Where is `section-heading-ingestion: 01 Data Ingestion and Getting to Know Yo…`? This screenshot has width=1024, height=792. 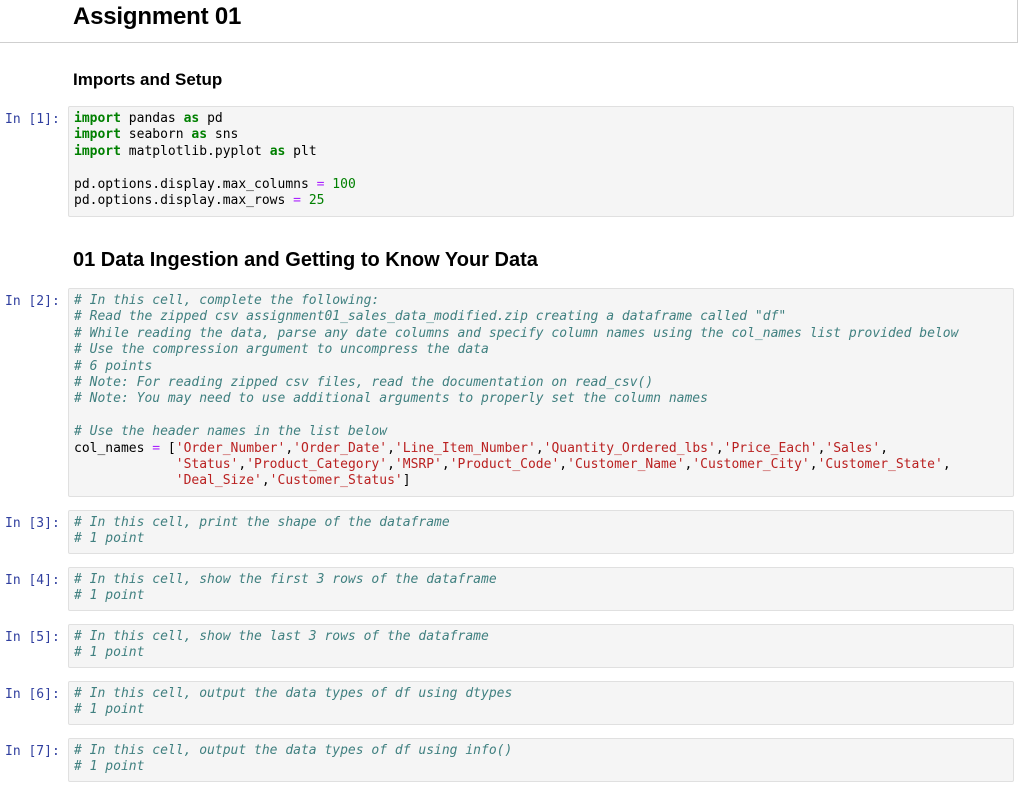
section-heading-ingestion: 01 Data Ingestion and Getting to Know Yo… is located at coordinates (305, 260).